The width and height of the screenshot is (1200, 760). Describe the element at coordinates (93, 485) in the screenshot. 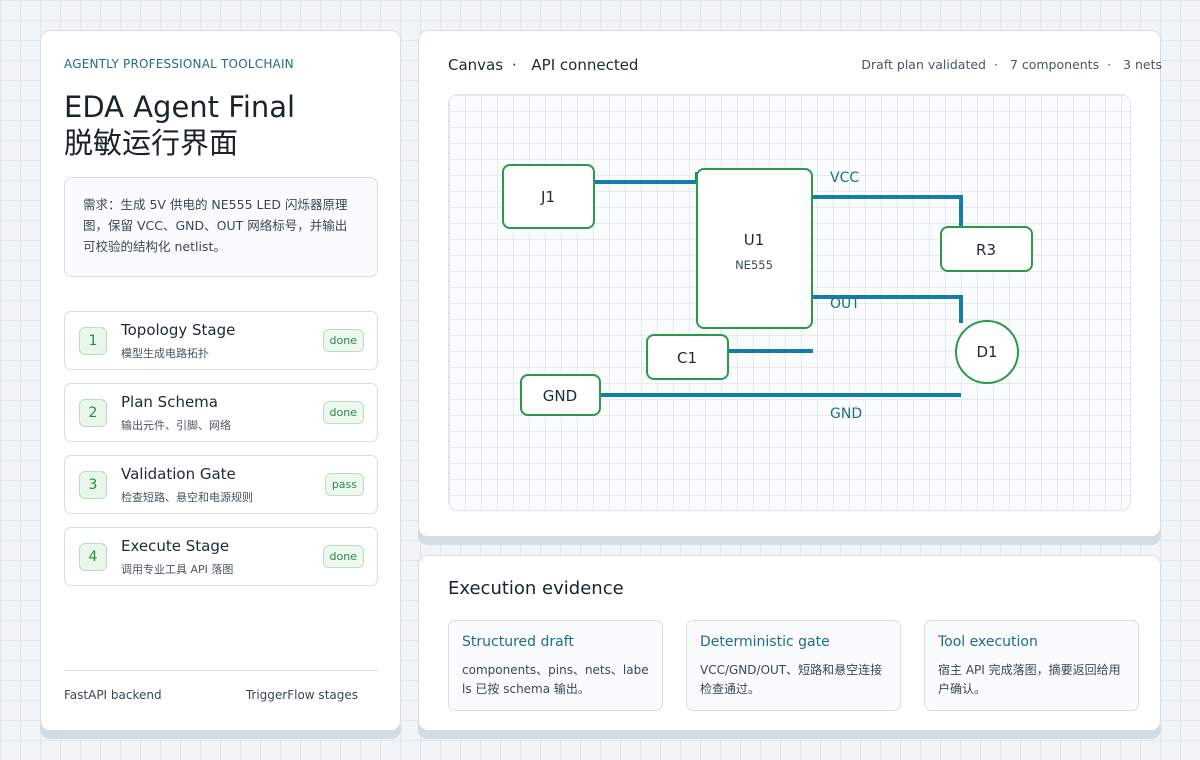

I see `stage-number: 3` at that location.